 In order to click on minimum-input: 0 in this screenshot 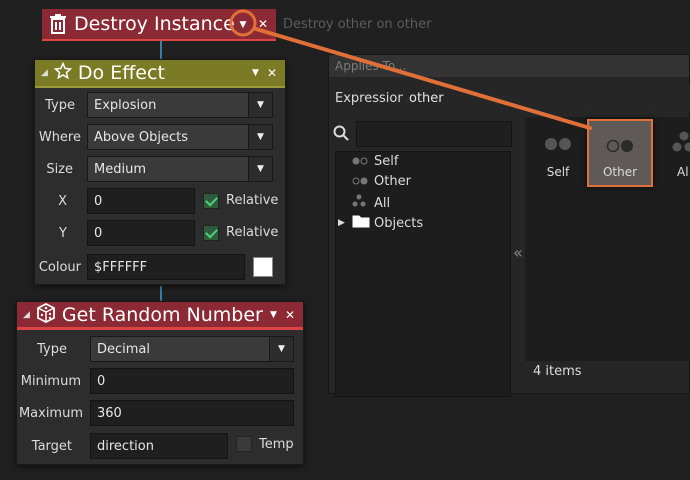, I will do `click(192, 381)`.